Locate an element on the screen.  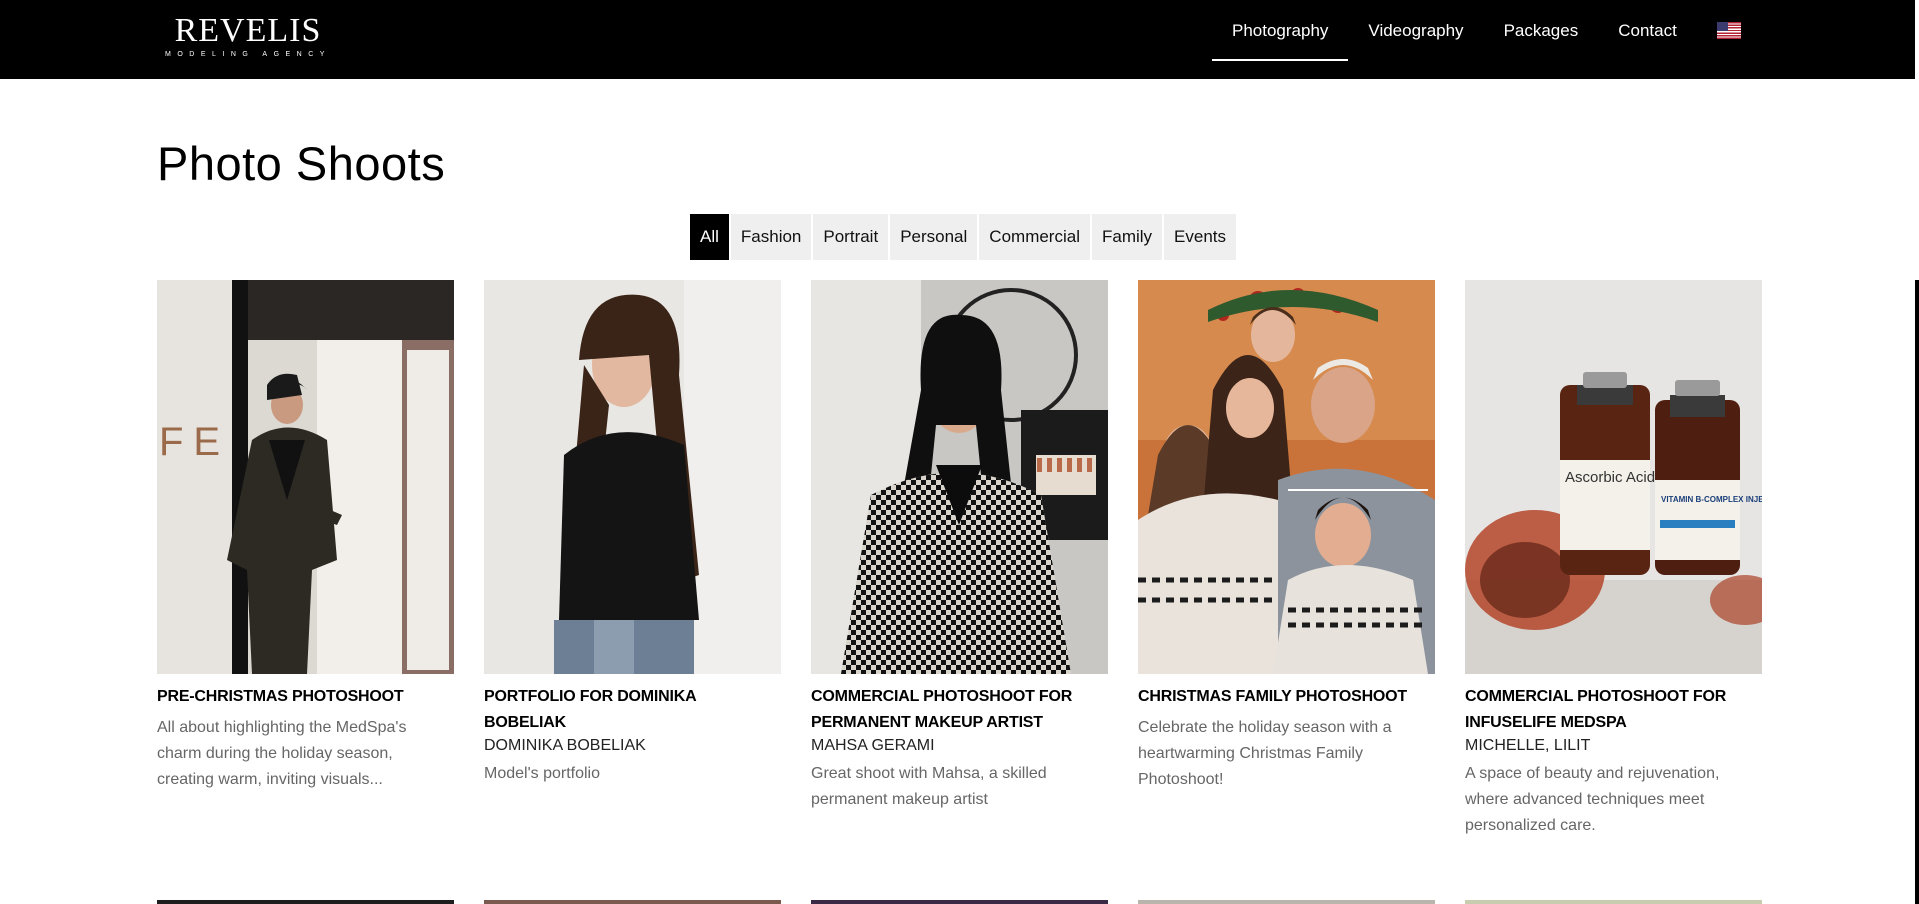
card-description: Model's portfolio is located at coordinates (542, 773).